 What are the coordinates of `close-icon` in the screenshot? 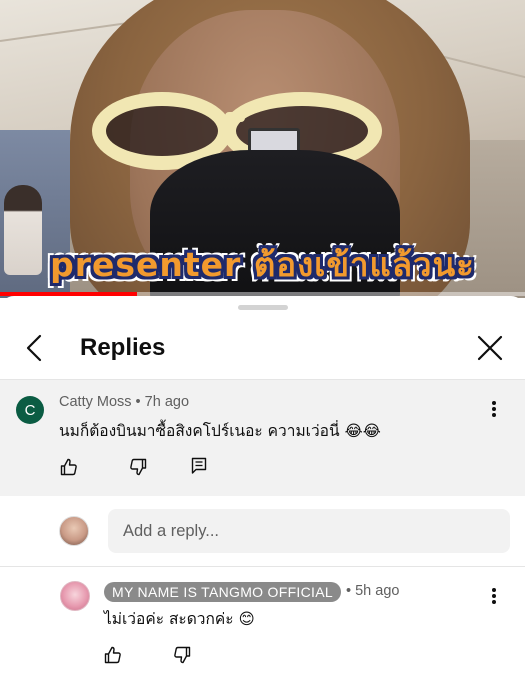 It's located at (490, 348).